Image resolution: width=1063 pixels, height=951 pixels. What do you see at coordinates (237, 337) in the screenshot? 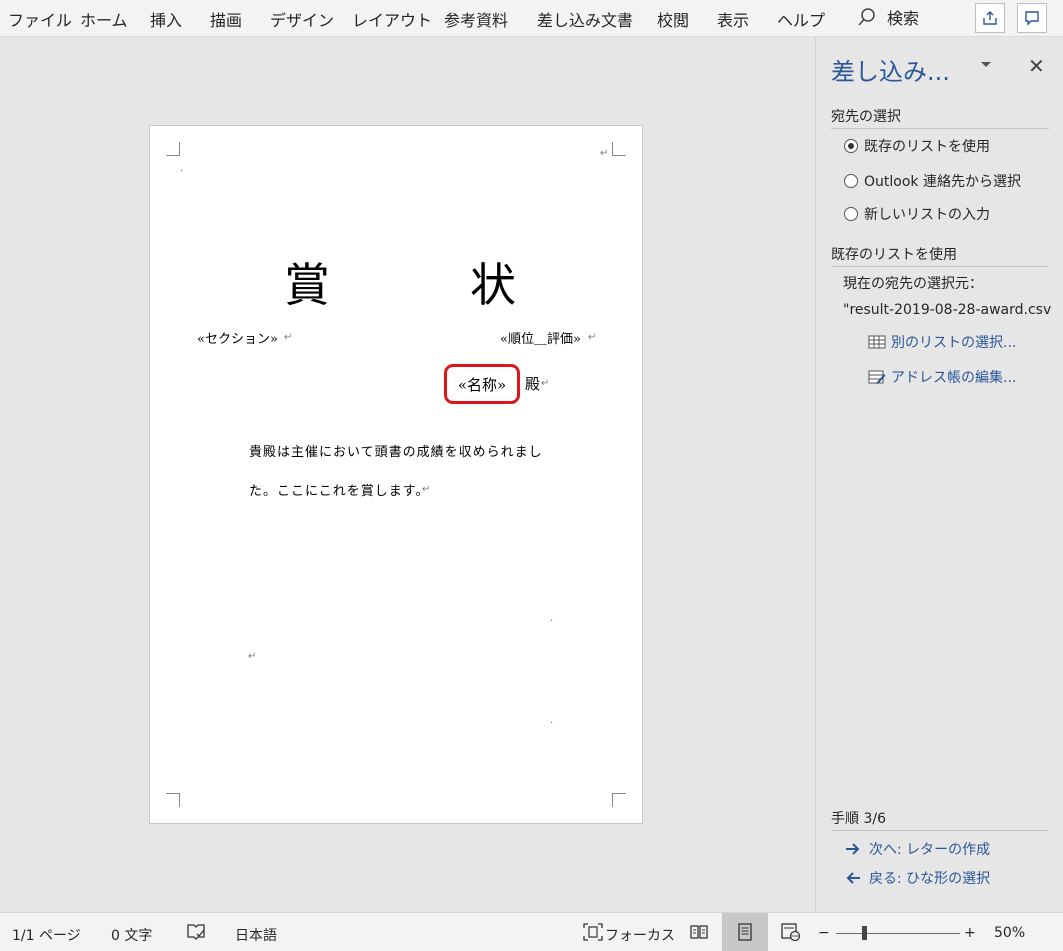
I see `merge-field-section: «セクション»` at bounding box center [237, 337].